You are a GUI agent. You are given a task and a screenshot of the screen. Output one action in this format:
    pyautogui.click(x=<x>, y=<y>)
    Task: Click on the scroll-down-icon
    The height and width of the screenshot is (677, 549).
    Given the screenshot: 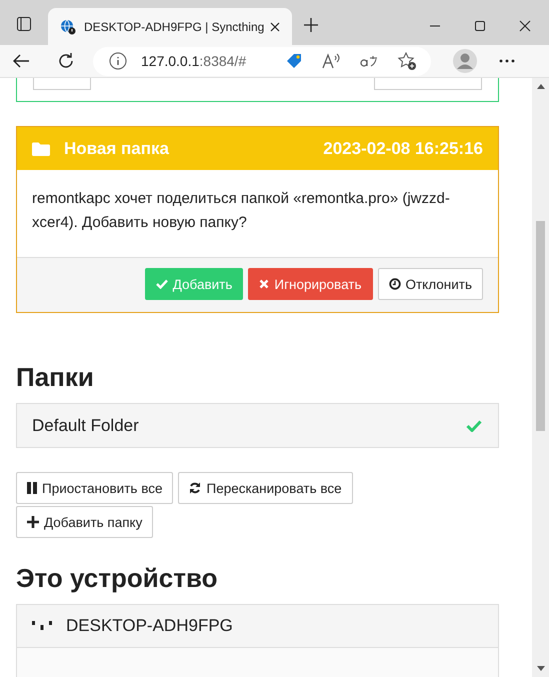 What is the action you would take?
    pyautogui.click(x=540, y=668)
    